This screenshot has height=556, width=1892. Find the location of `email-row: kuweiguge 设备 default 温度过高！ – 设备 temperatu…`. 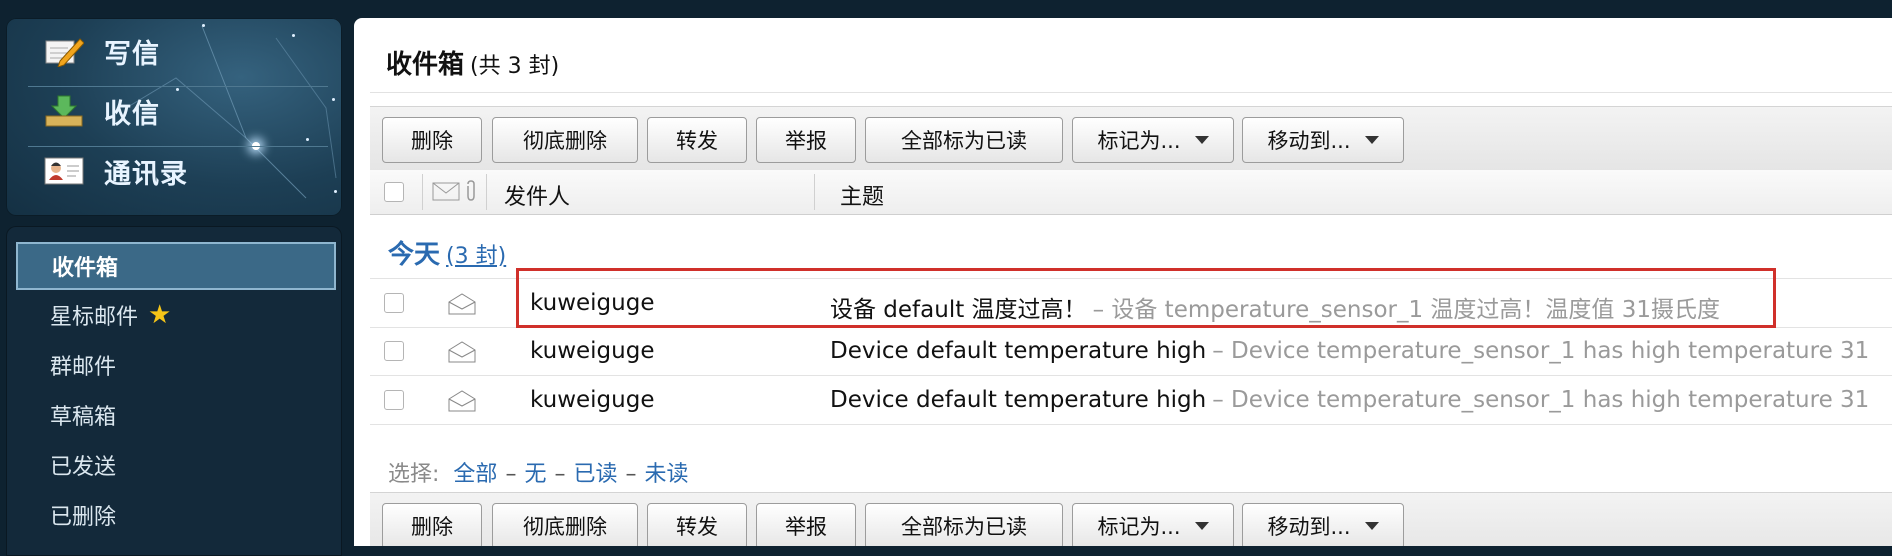

email-row: kuweiguge 设备 default 温度过高！ – 设备 temperatu… is located at coordinates (1131, 303).